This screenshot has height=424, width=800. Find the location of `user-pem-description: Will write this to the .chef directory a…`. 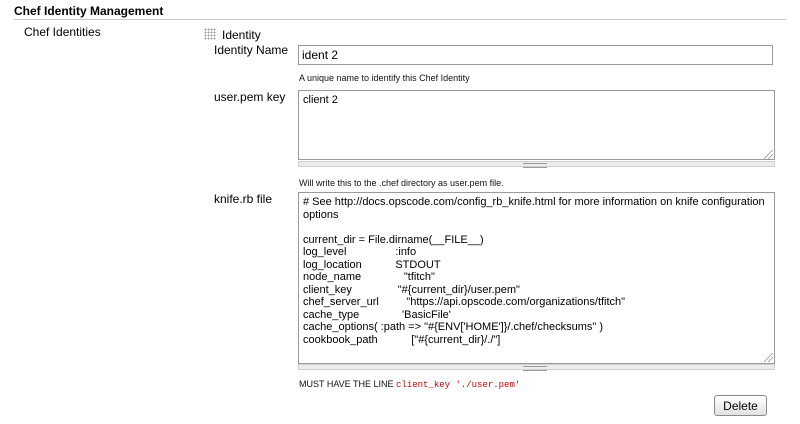

user-pem-description: Will write this to the .chef directory a… is located at coordinates (401, 183).